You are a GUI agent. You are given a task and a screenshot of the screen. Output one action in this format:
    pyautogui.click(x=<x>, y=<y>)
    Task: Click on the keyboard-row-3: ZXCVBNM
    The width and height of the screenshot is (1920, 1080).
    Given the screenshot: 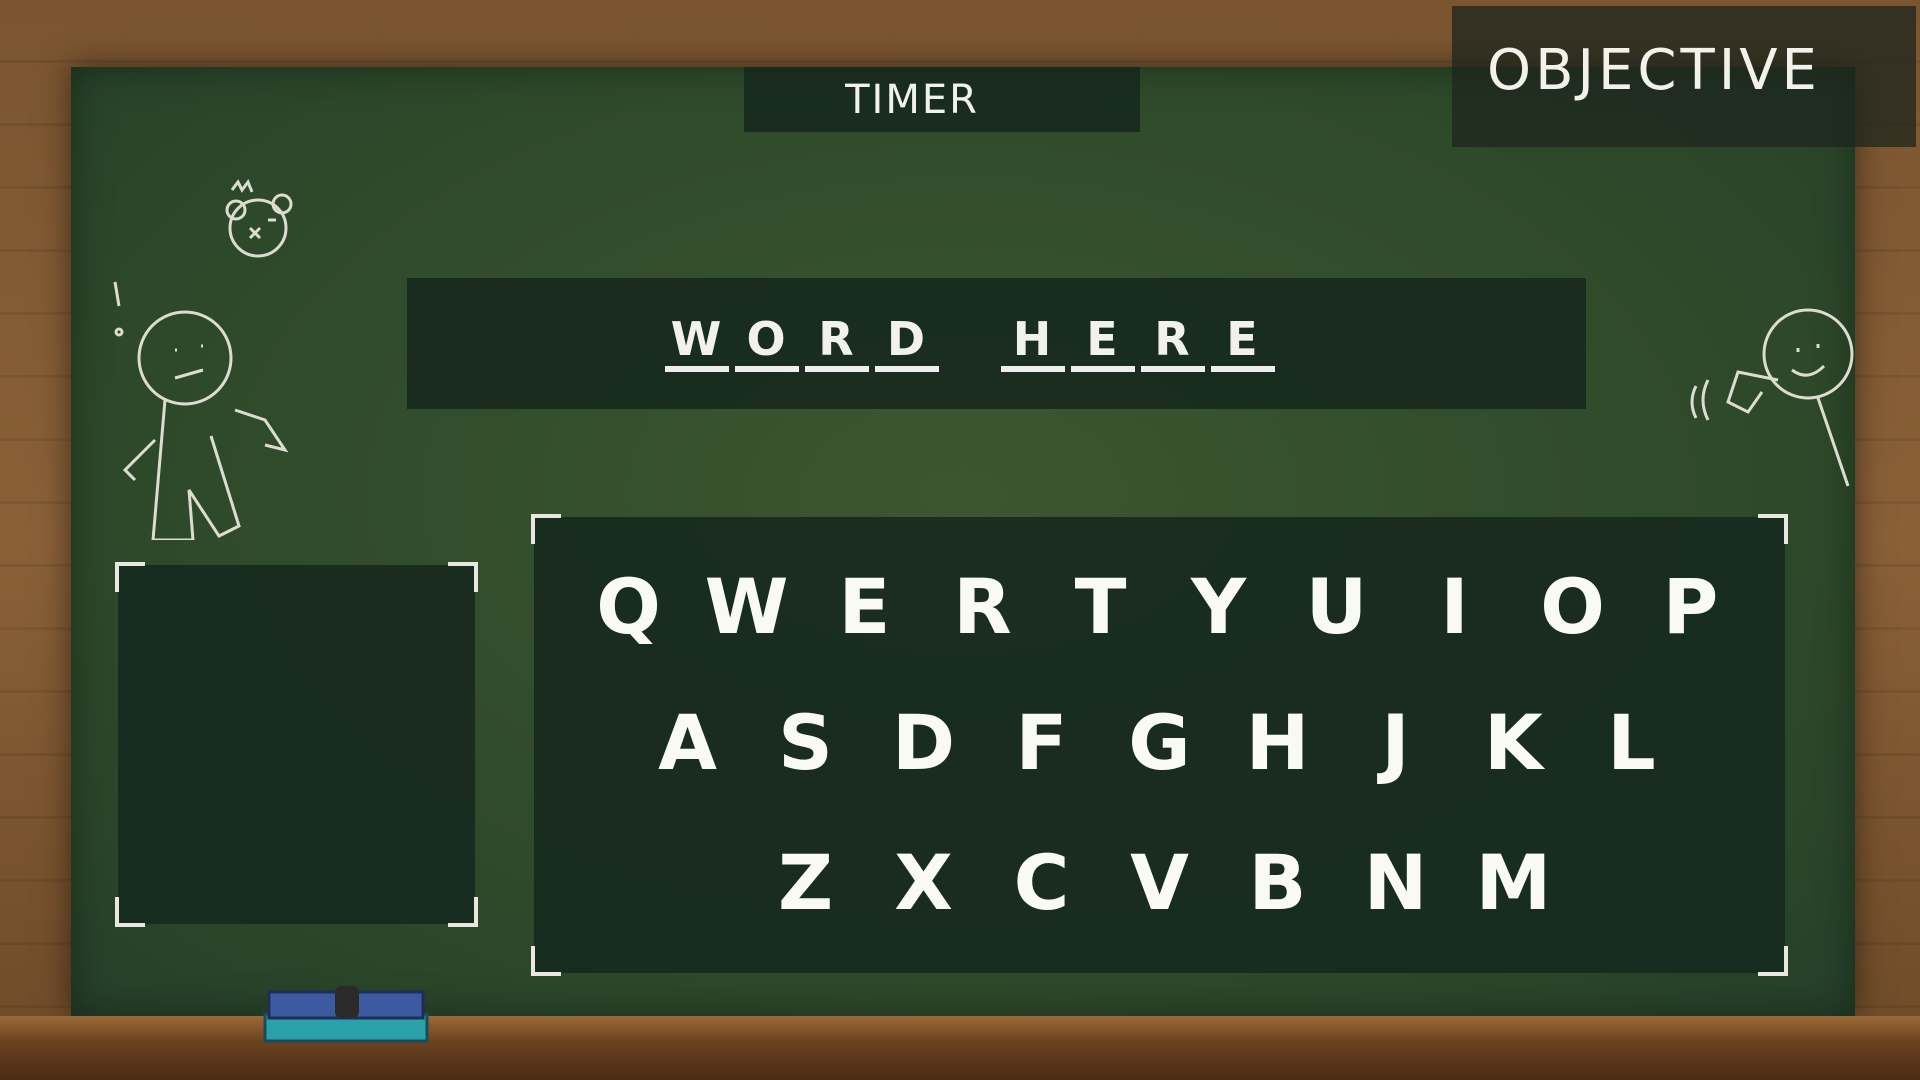 What is the action you would take?
    pyautogui.click(x=1159, y=883)
    